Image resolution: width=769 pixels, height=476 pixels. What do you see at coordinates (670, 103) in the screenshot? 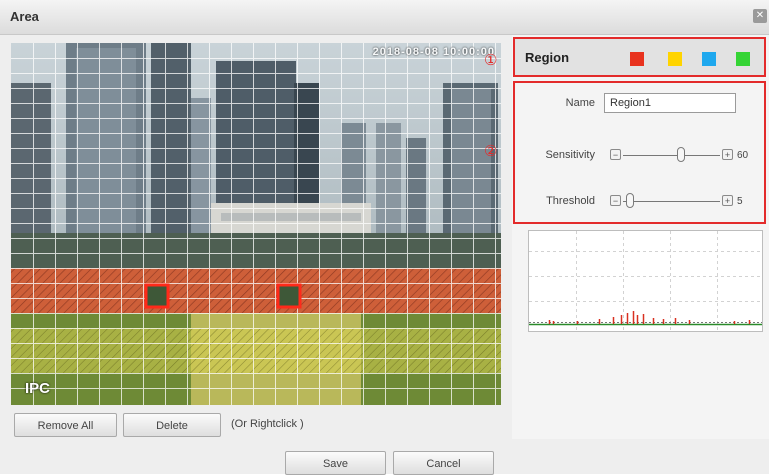
I see `region-name-input` at bounding box center [670, 103].